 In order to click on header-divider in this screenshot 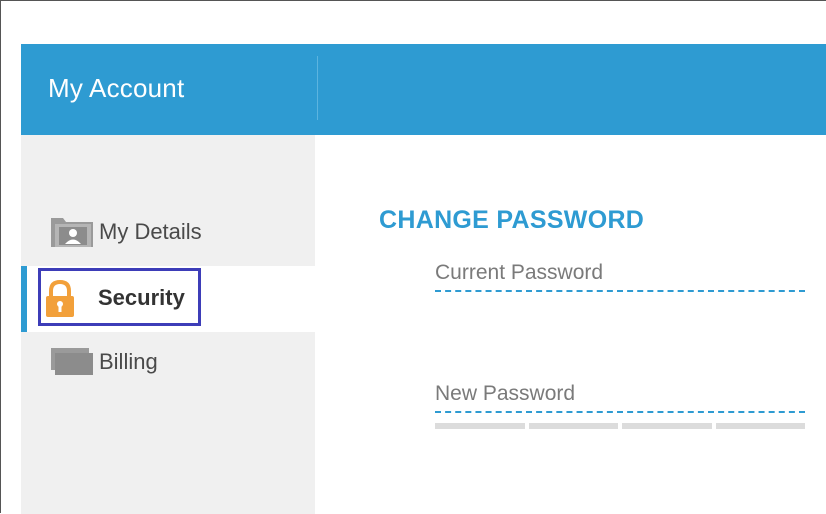, I will do `click(317, 88)`.